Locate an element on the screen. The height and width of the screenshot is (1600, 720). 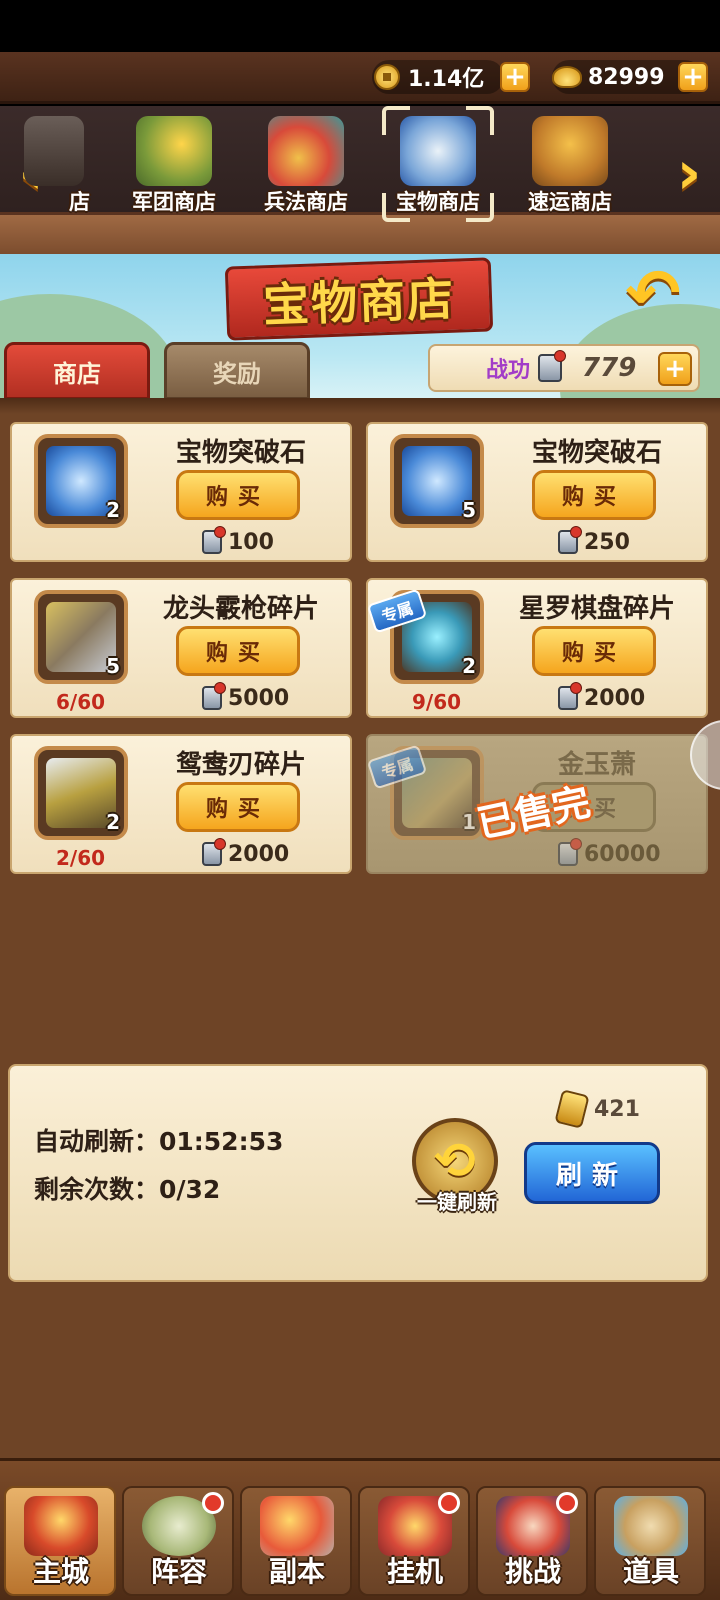
refresh-cost: 421 is located at coordinates (597, 1109).